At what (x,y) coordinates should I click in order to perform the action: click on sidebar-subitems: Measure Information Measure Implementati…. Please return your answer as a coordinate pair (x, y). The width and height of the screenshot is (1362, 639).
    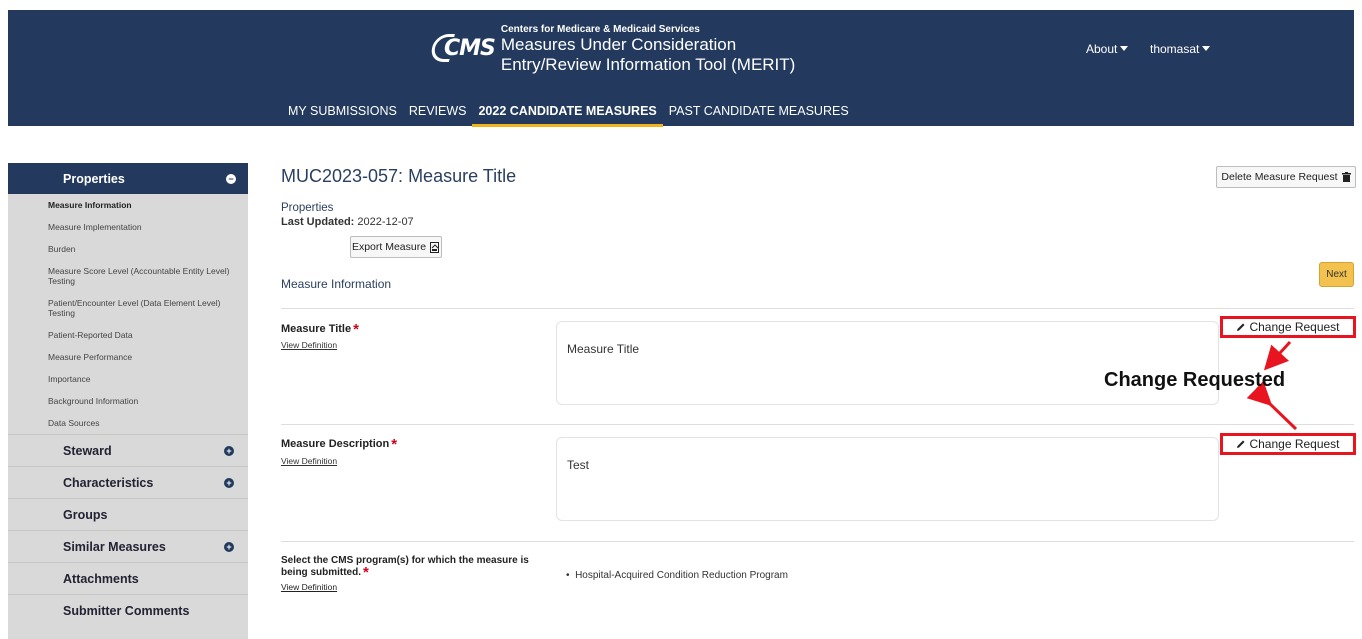
    Looking at the image, I should click on (128, 314).